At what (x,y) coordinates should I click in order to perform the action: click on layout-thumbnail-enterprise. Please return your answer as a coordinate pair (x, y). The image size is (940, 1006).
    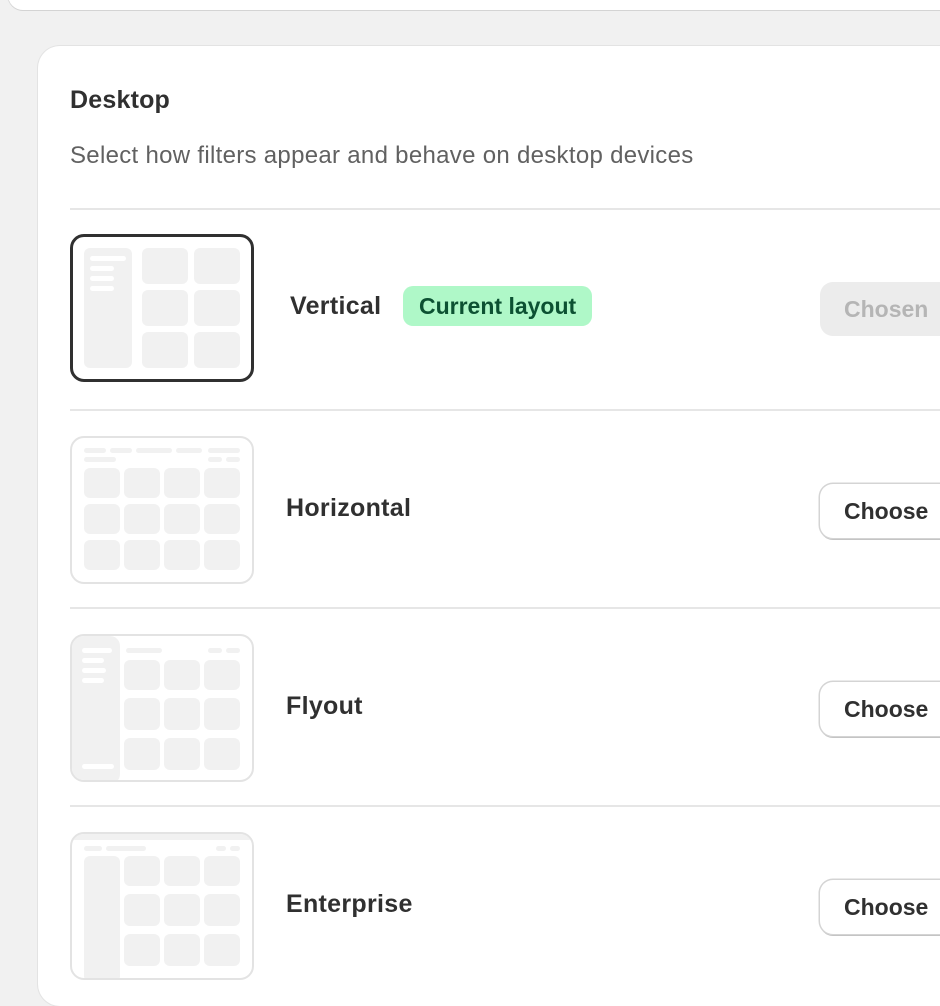
    Looking at the image, I should click on (162, 906).